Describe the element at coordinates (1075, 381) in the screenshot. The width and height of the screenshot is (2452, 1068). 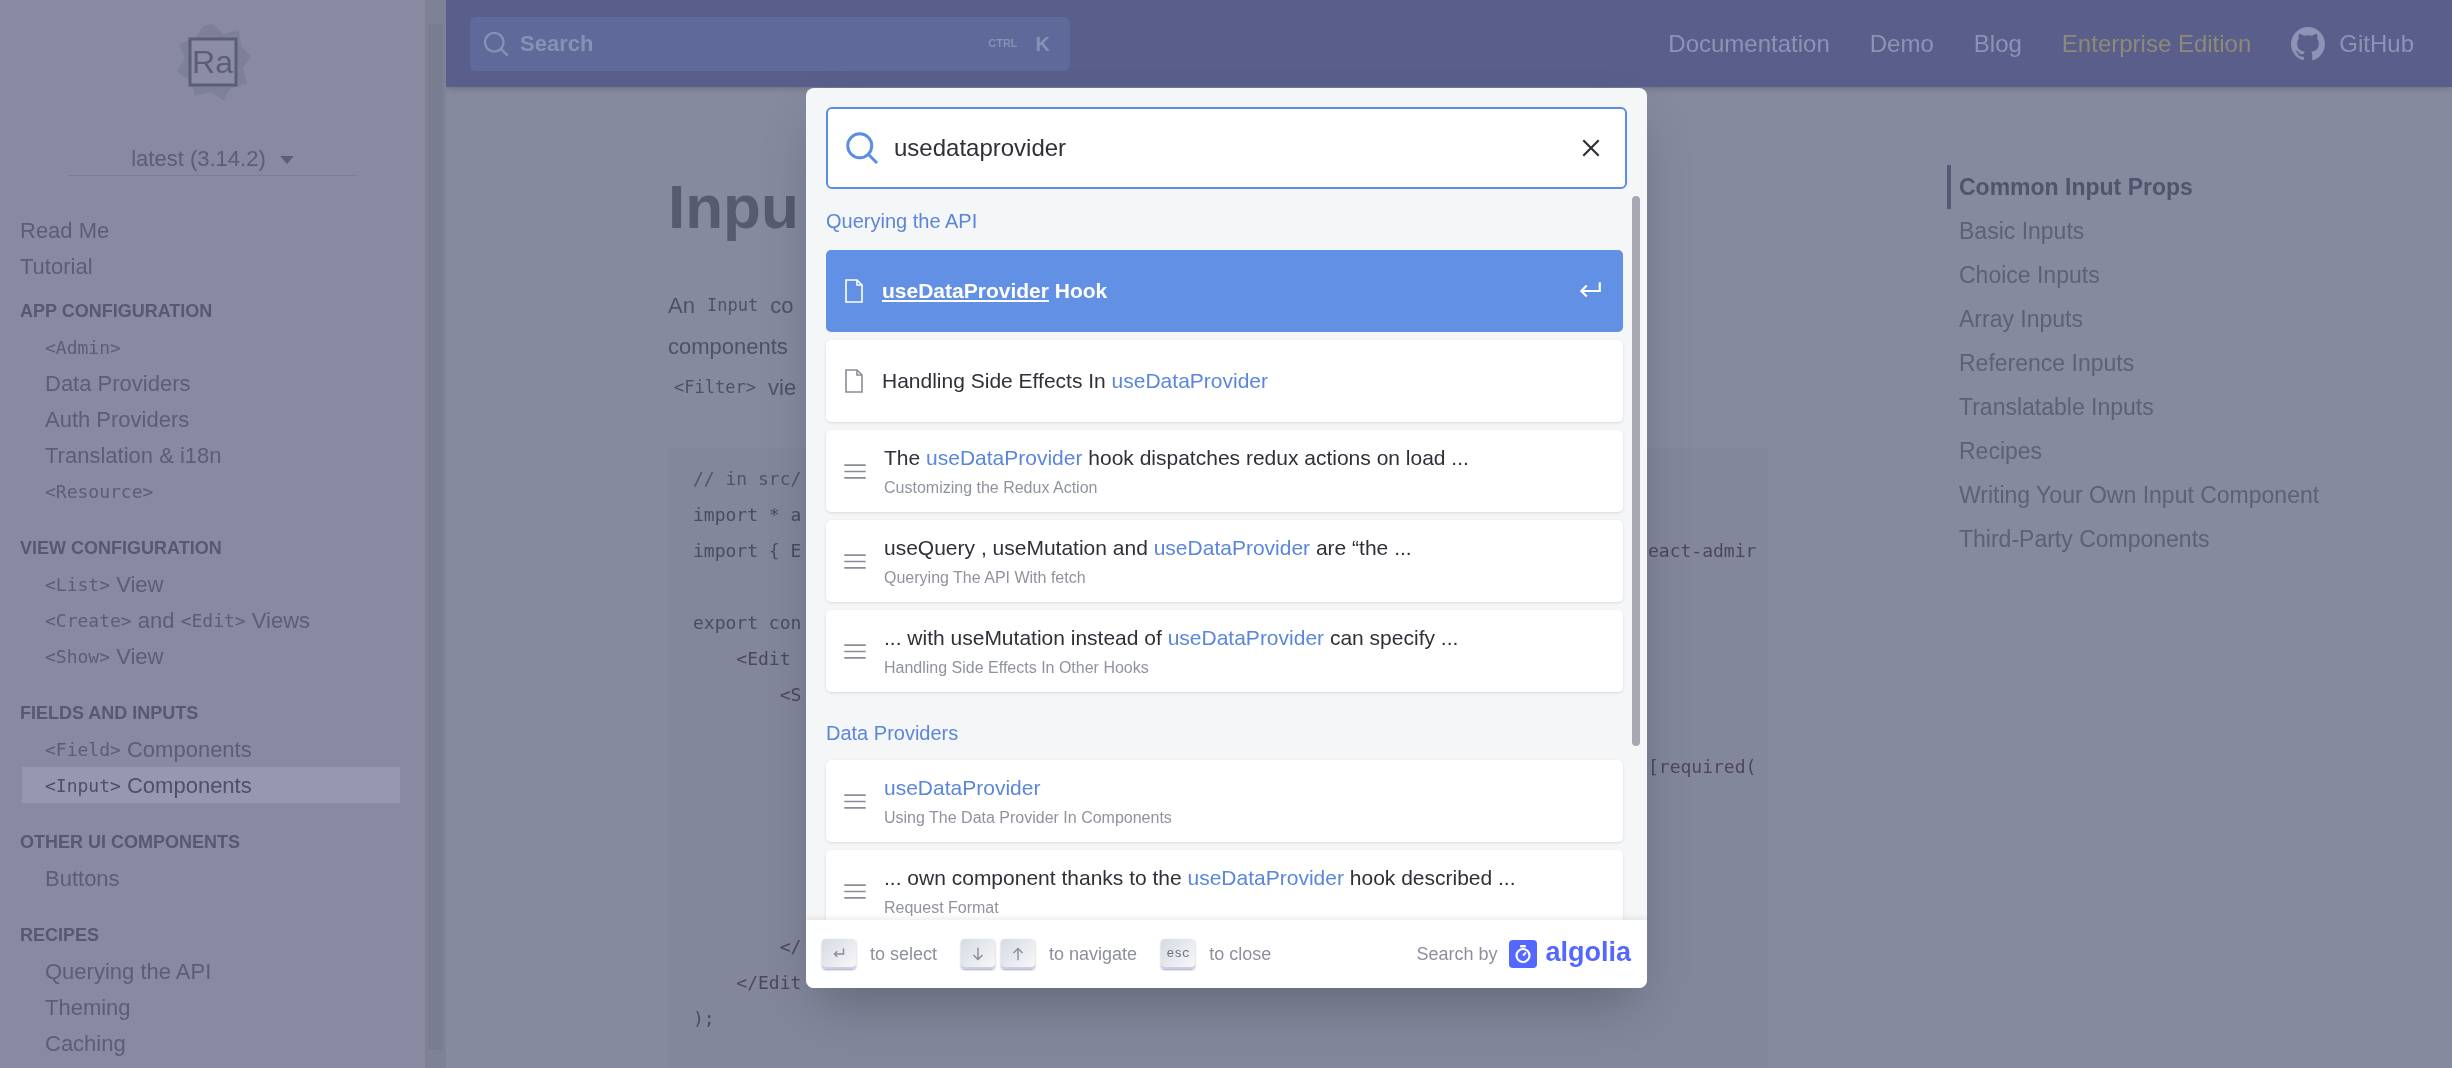
I see `result-title: Handling Side Effects In useDataProvider` at that location.